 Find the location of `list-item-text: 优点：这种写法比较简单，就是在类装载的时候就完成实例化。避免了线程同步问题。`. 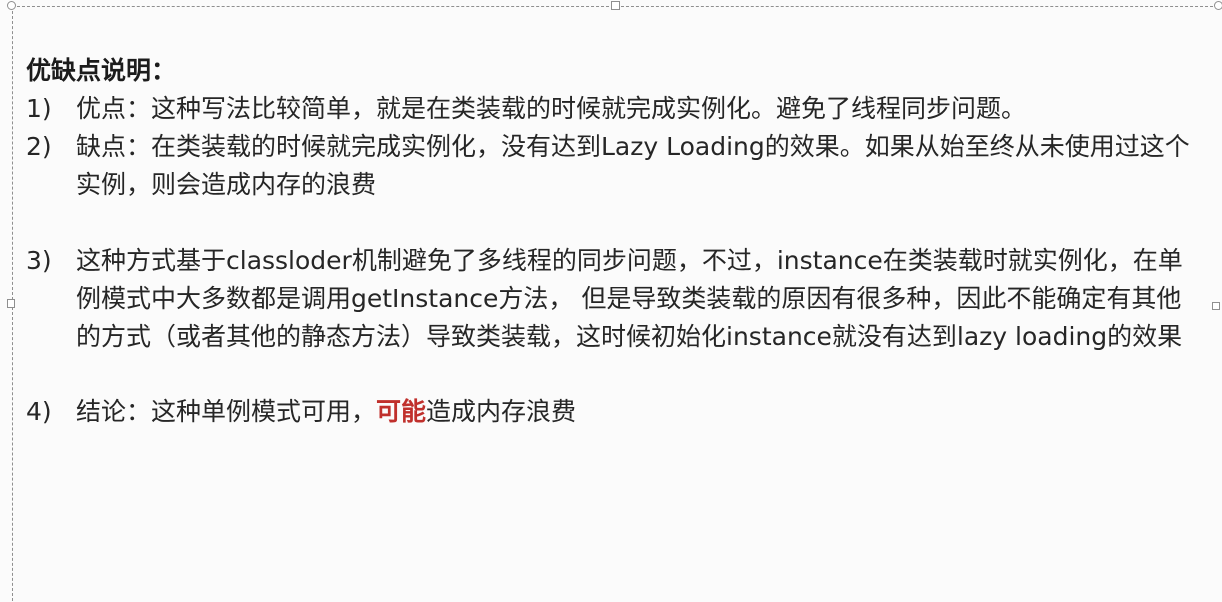

list-item-text: 优点：这种写法比较简单，就是在类装载的时候就完成实例化。避免了线程同步问题。 is located at coordinates (551, 108).